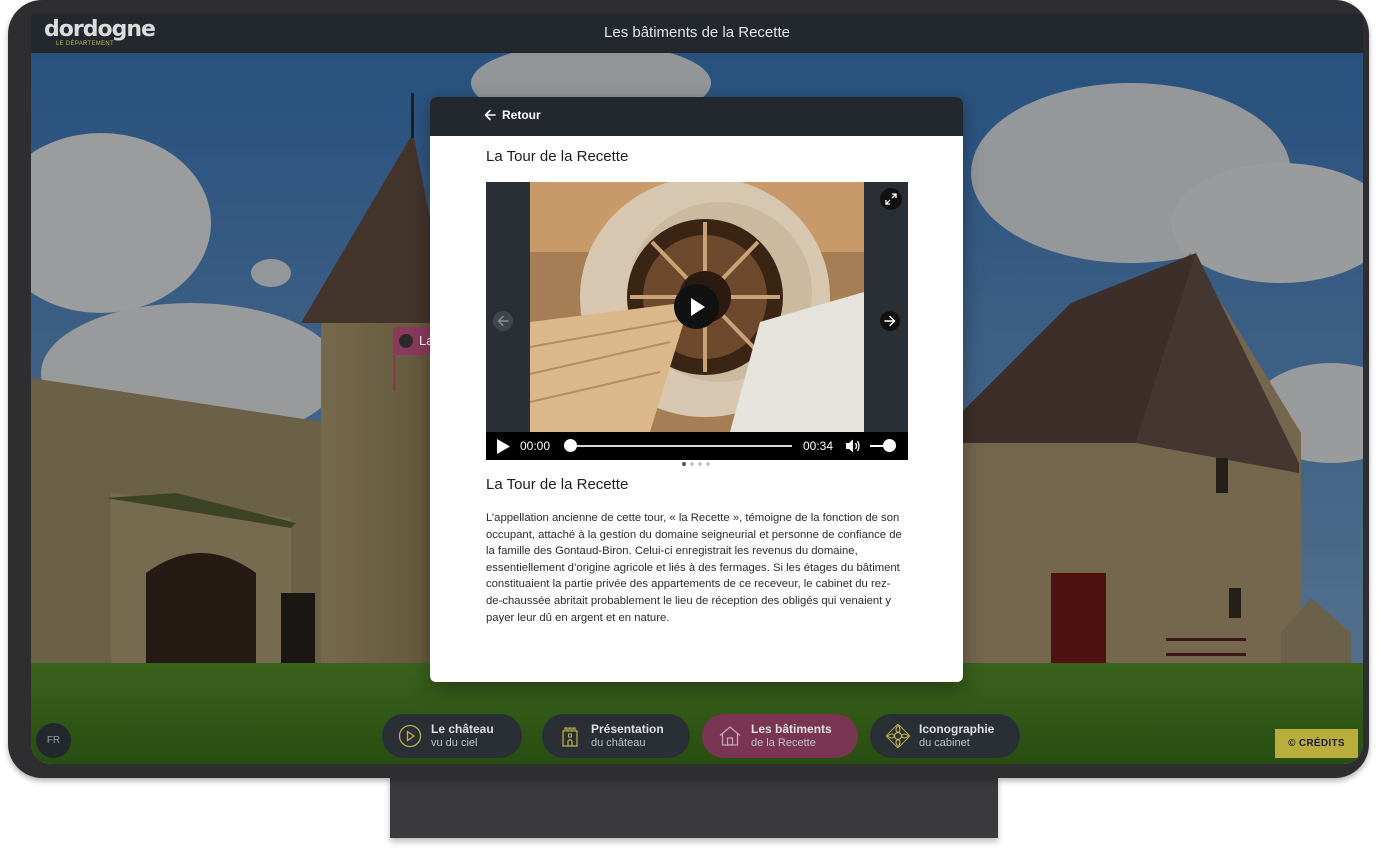  I want to click on fullscreen-button, so click(891, 199).